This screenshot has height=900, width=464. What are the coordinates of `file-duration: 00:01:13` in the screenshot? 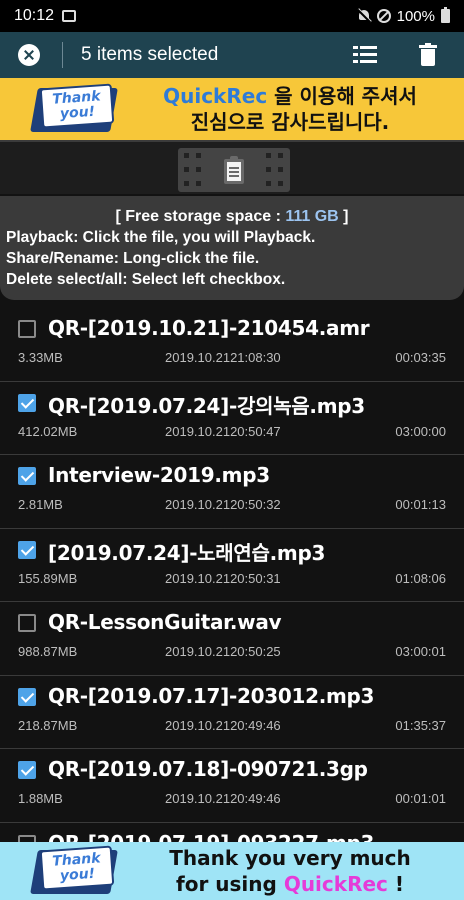 It's located at (420, 504).